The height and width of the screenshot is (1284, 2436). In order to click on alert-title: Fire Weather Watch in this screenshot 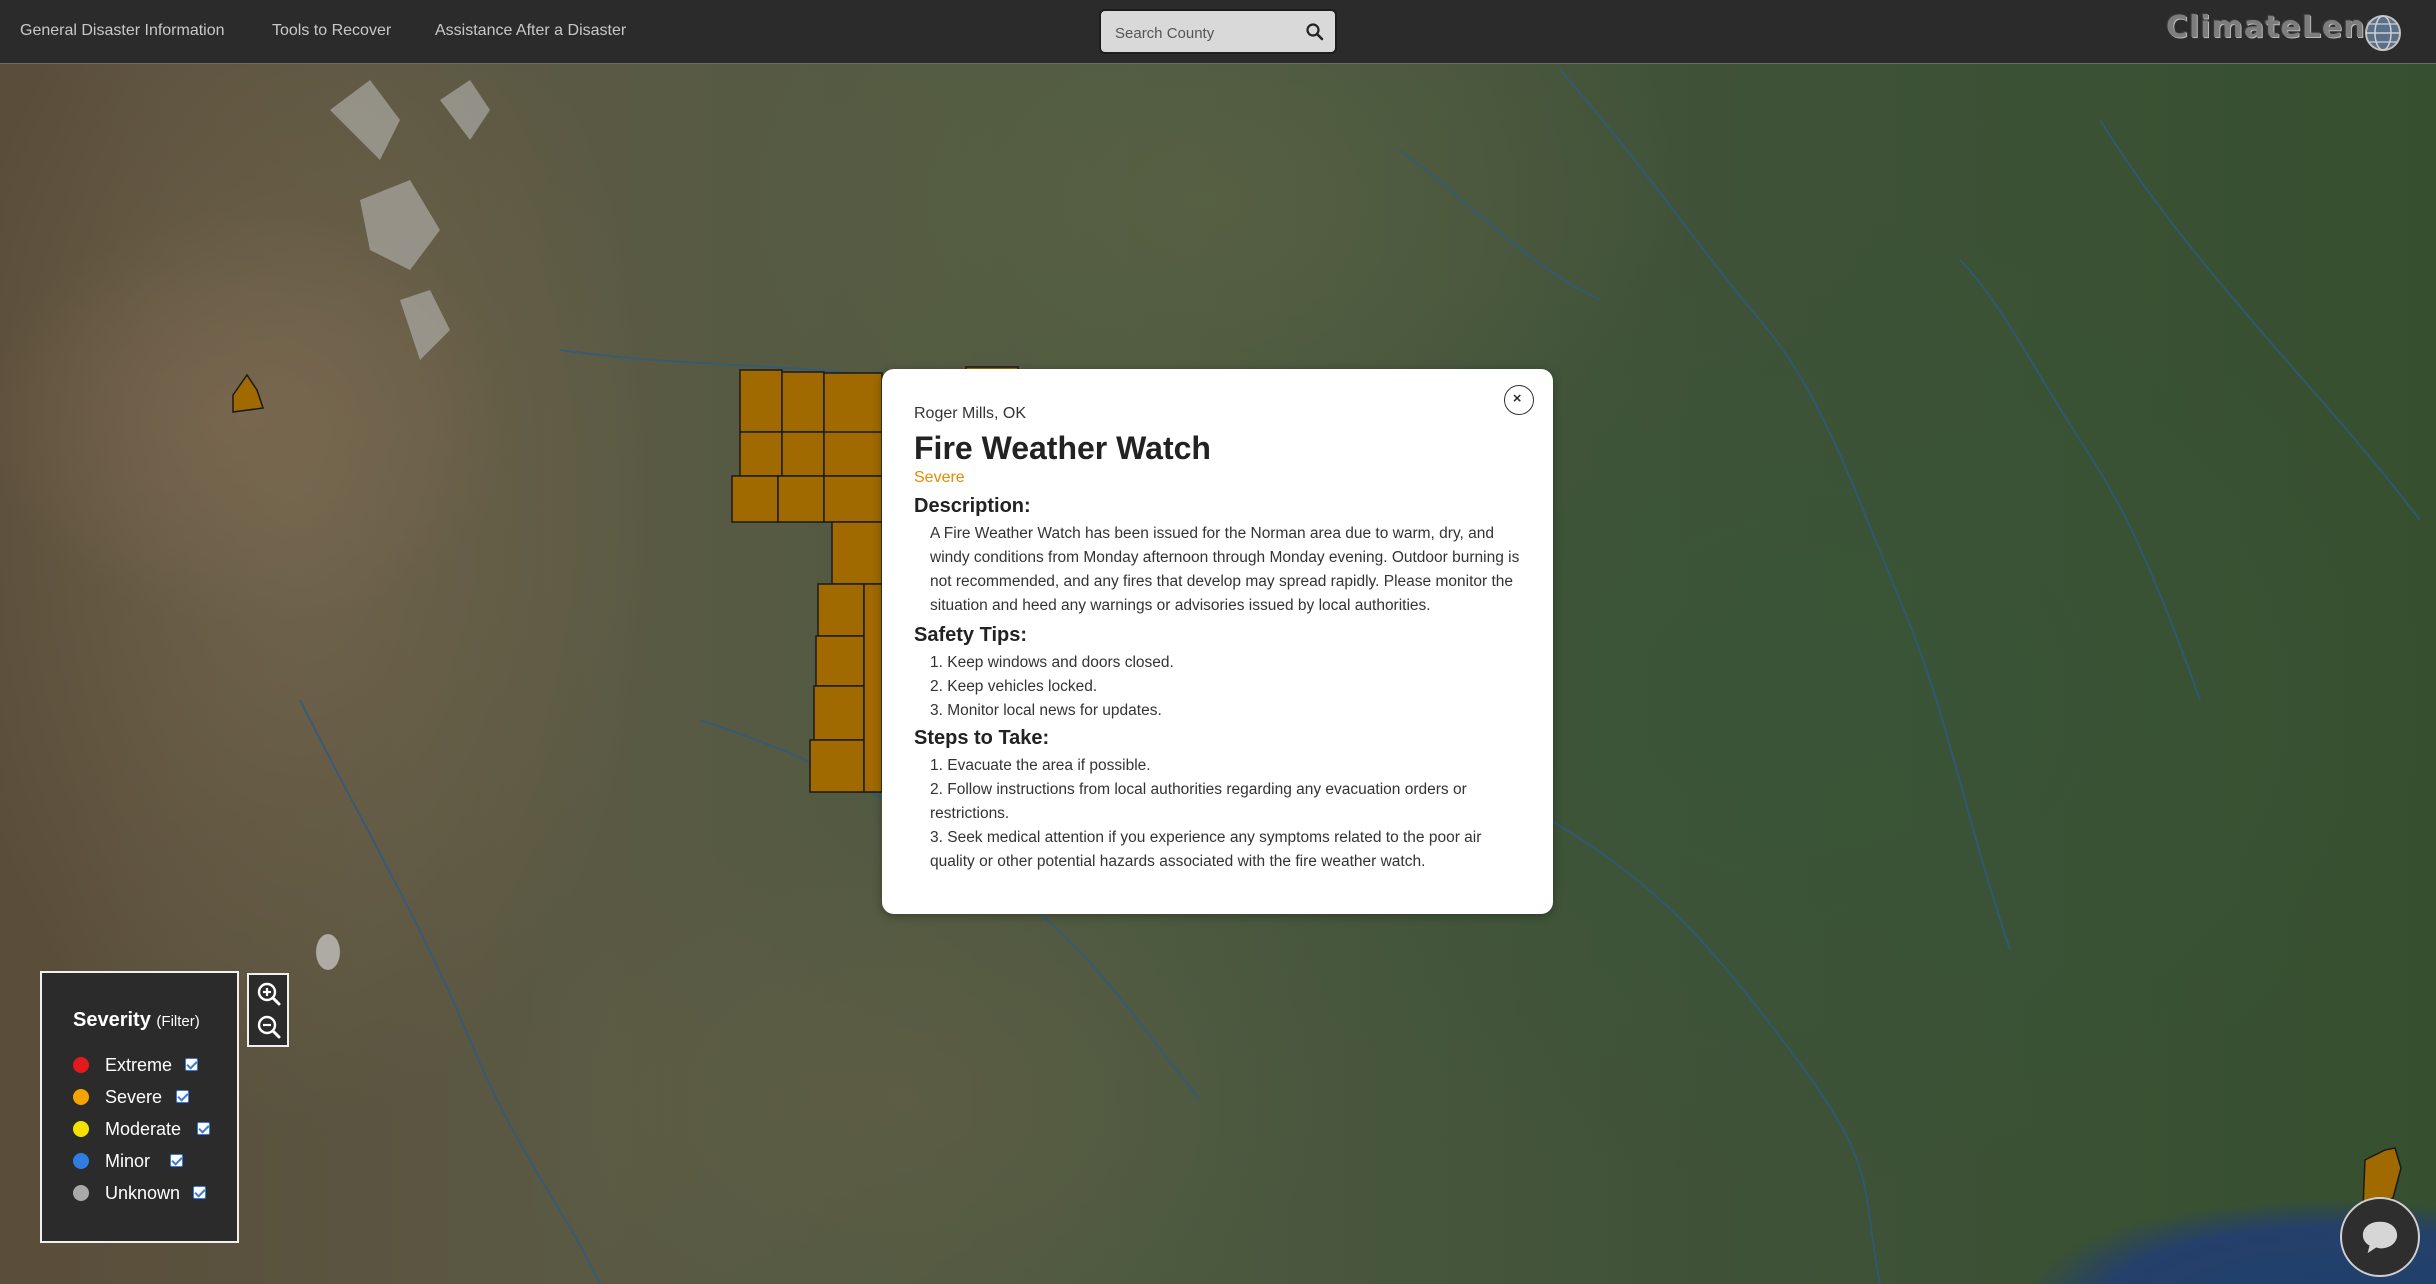, I will do `click(1062, 448)`.